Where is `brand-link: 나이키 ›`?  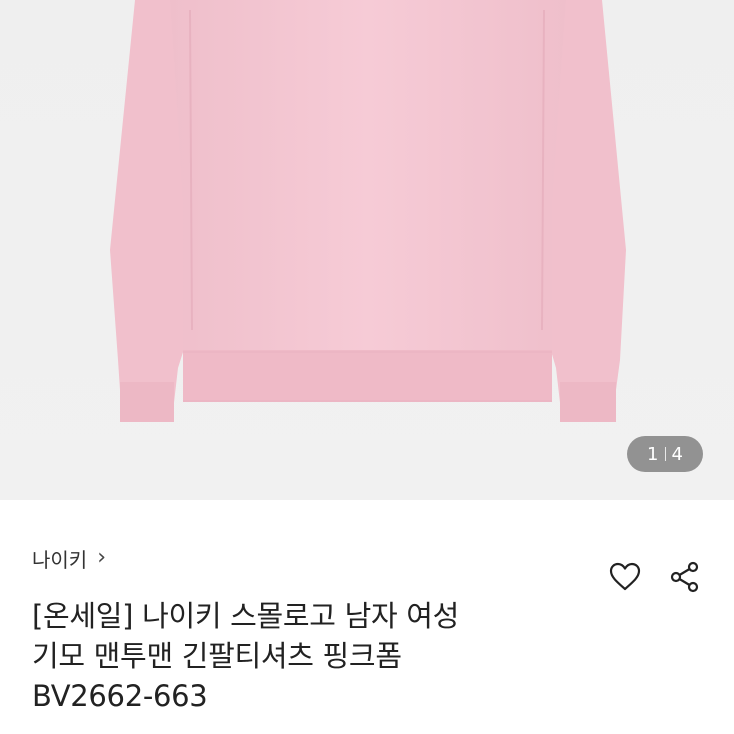 brand-link: 나이키 › is located at coordinates (69, 558).